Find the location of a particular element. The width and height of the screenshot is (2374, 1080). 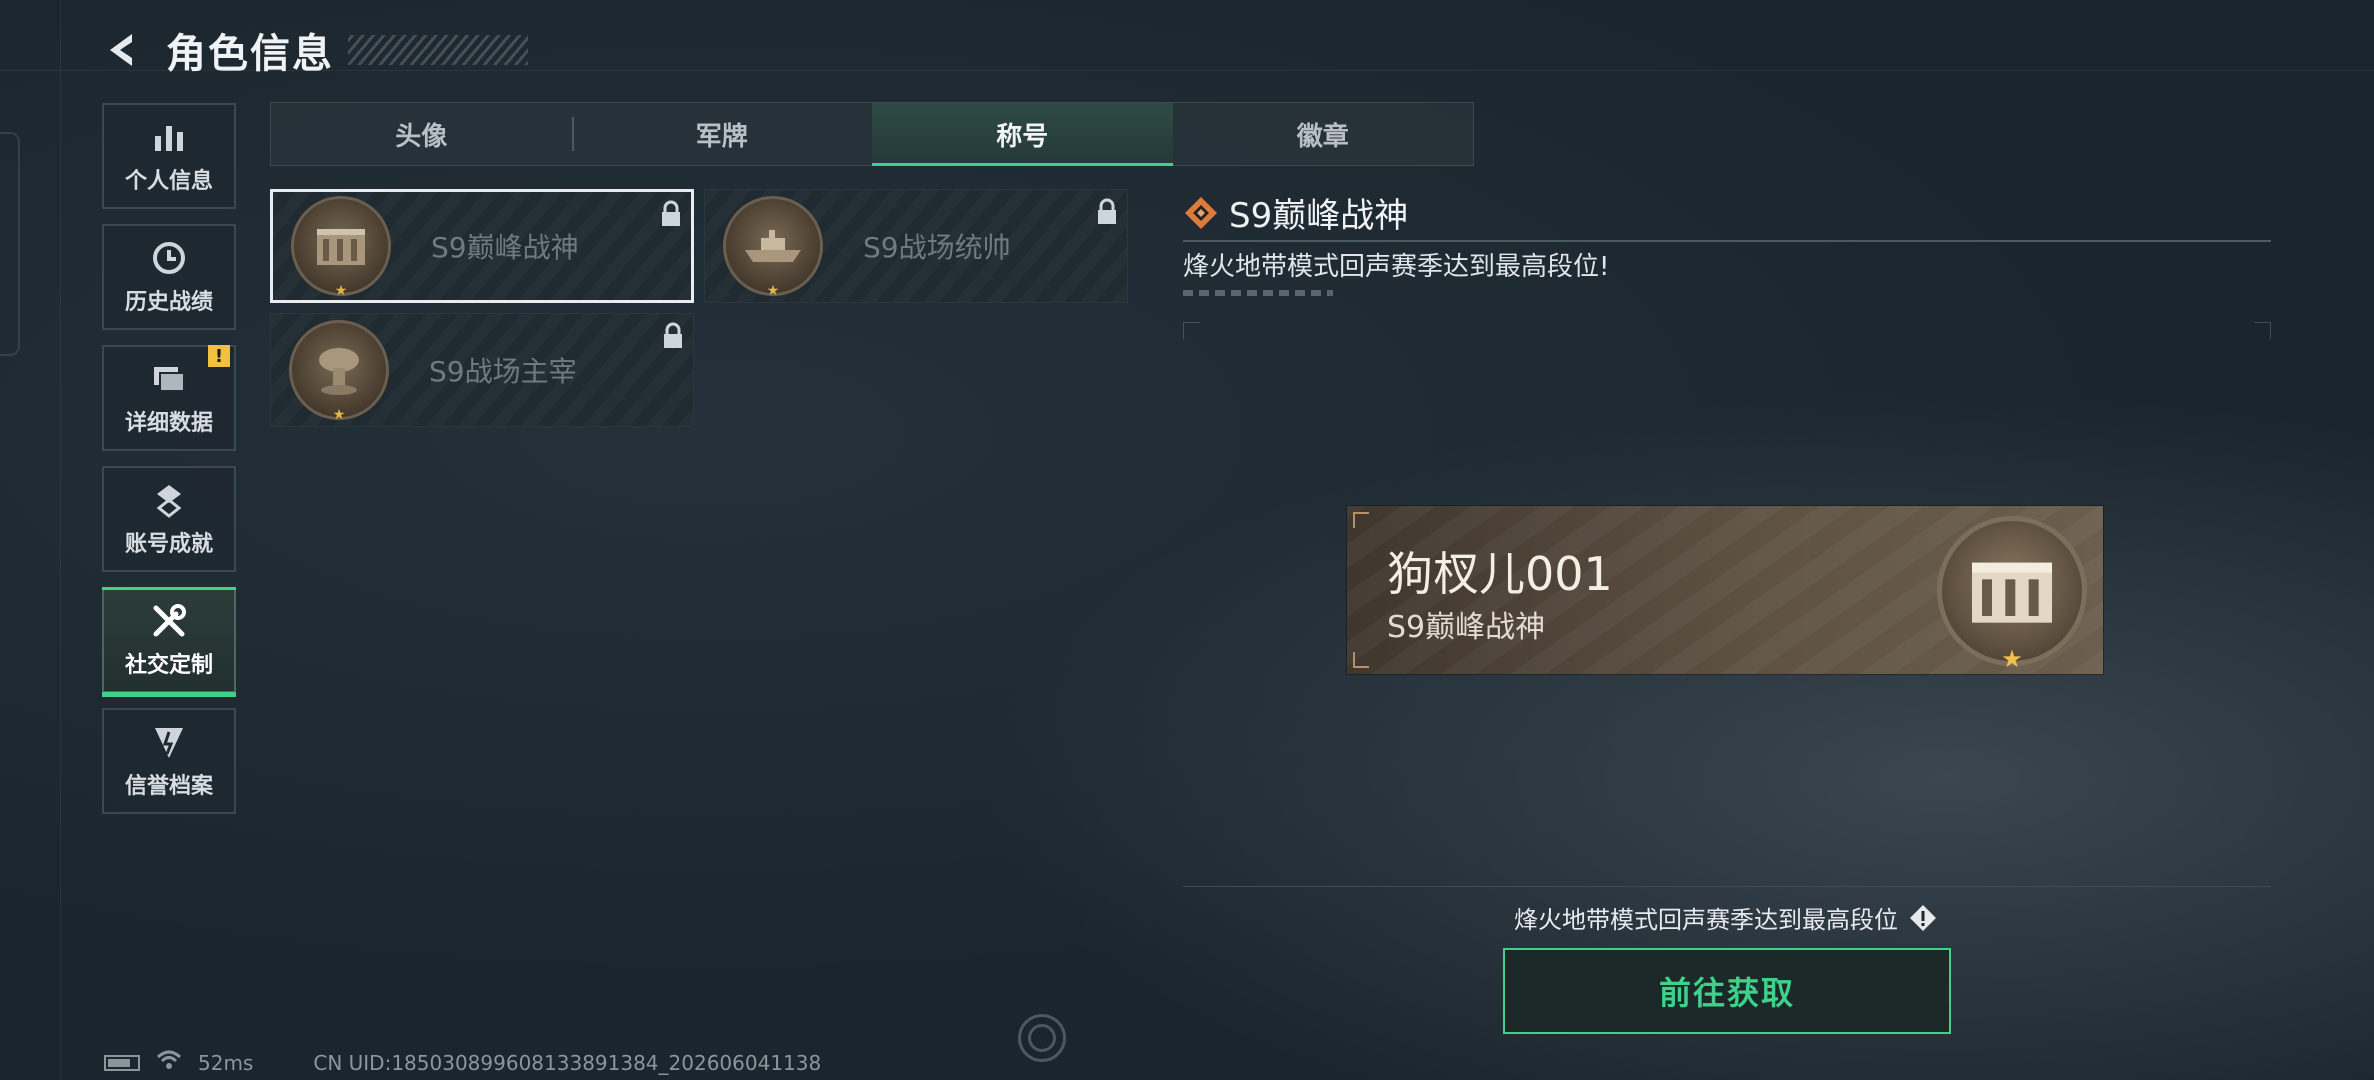

sidebar: 个人信息 历史战绩 ! 详细数据 账号成就 社交定制 信誉档案 is located at coordinates (171, 466).